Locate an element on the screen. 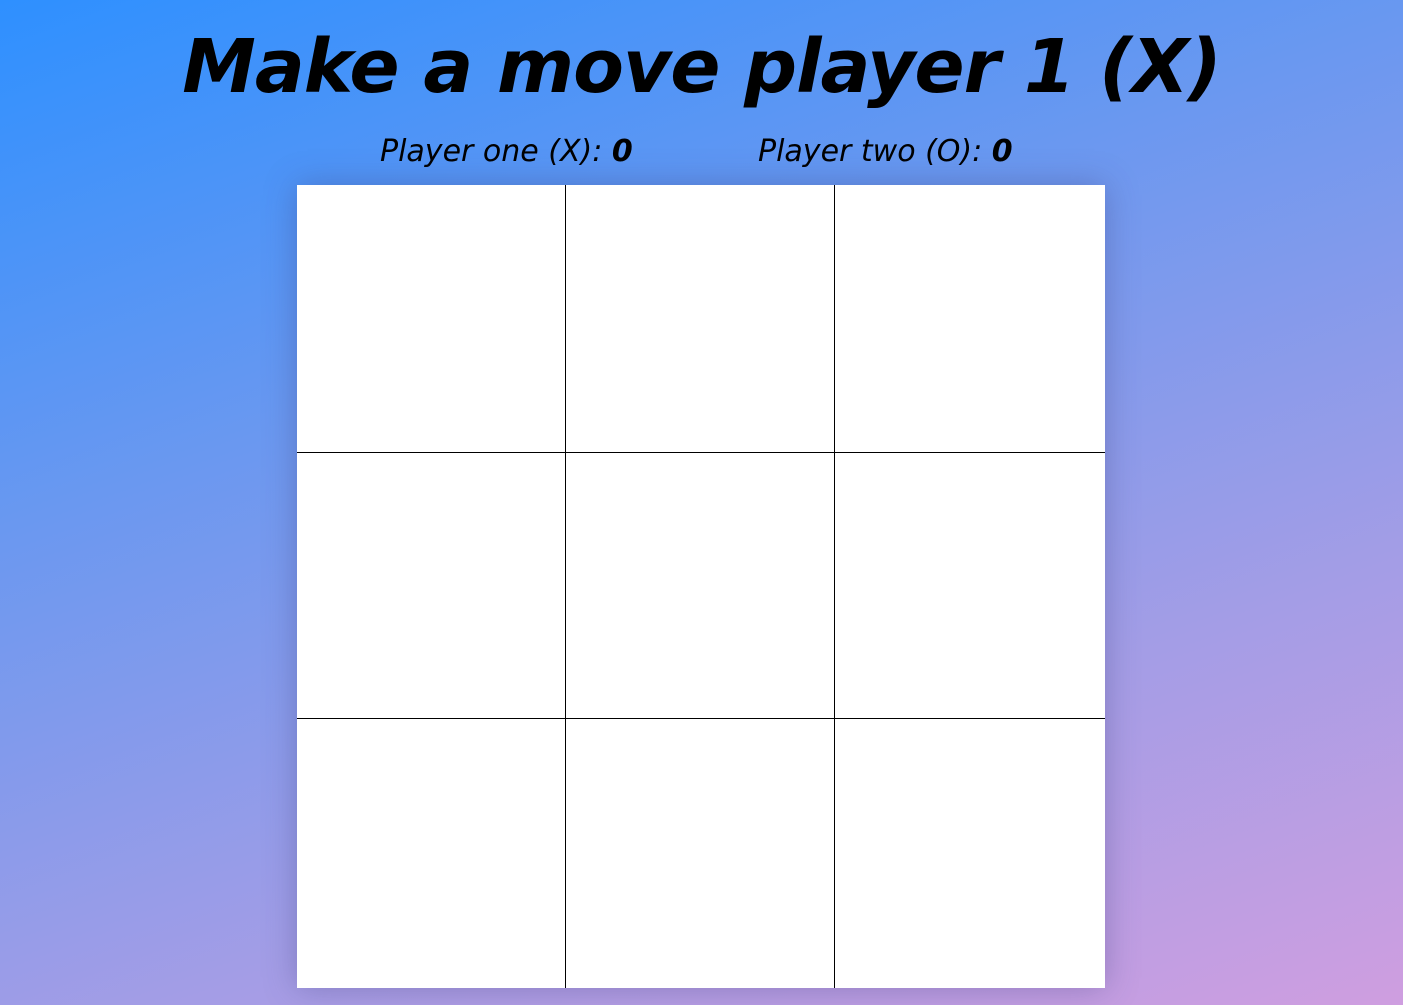 The height and width of the screenshot is (1005, 1403). player-one-score: Player one (X): 0 is located at coordinates (506, 152).